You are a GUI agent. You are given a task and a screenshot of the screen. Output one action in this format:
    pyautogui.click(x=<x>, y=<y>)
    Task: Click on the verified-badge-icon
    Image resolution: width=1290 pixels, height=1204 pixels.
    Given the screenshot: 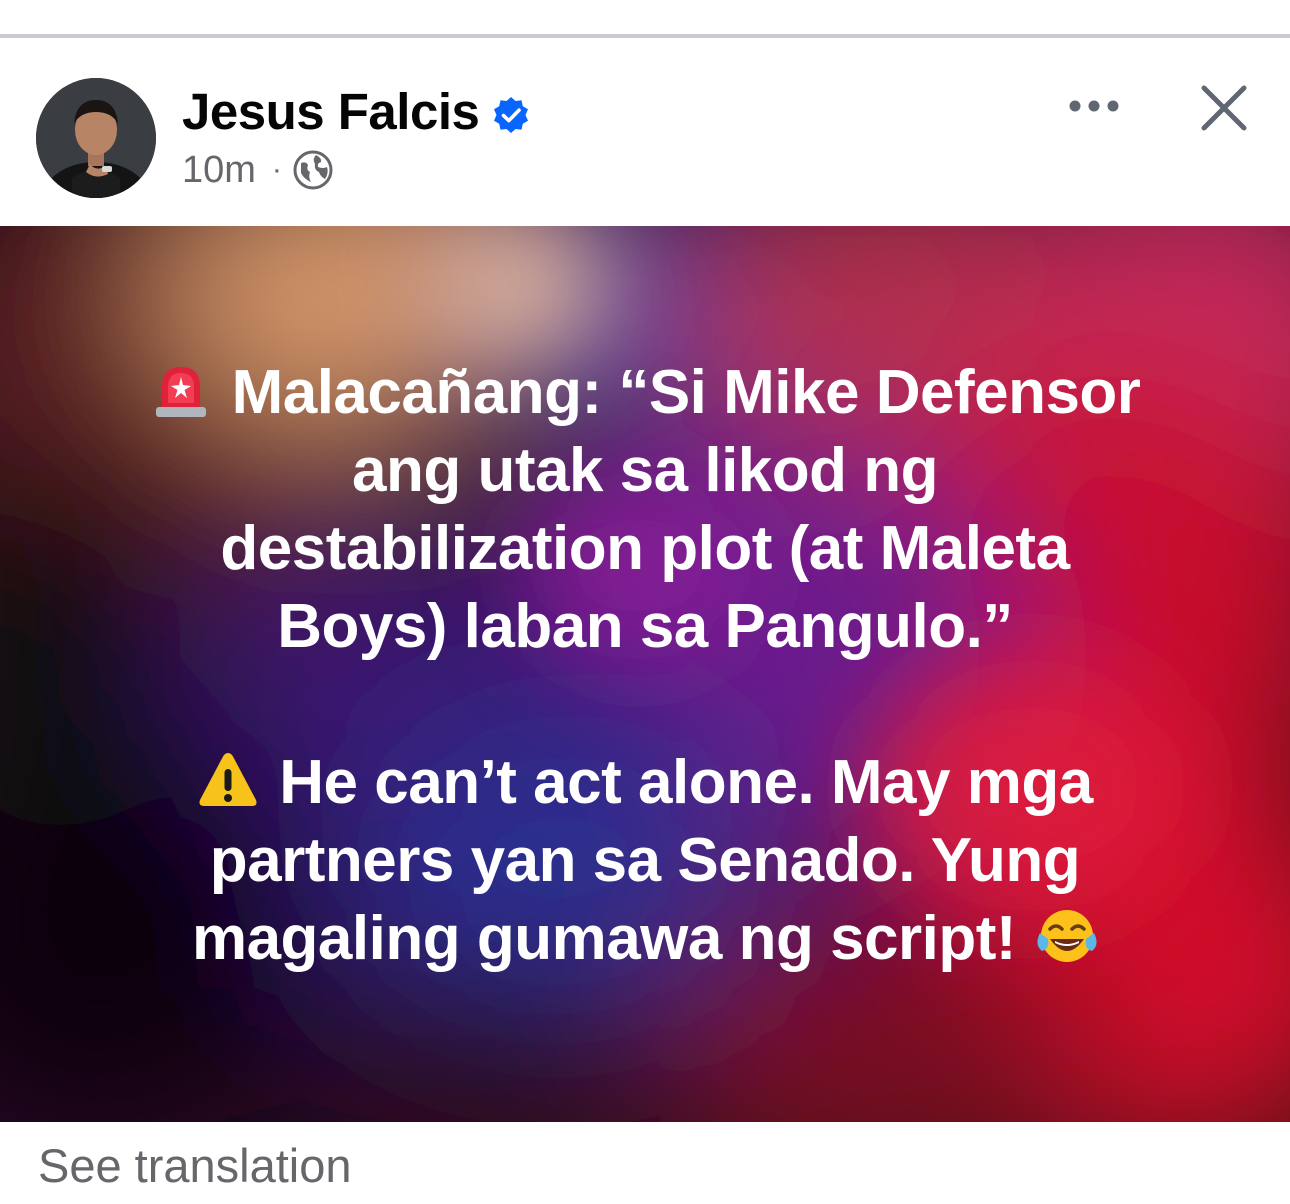 What is the action you would take?
    pyautogui.click(x=511, y=115)
    